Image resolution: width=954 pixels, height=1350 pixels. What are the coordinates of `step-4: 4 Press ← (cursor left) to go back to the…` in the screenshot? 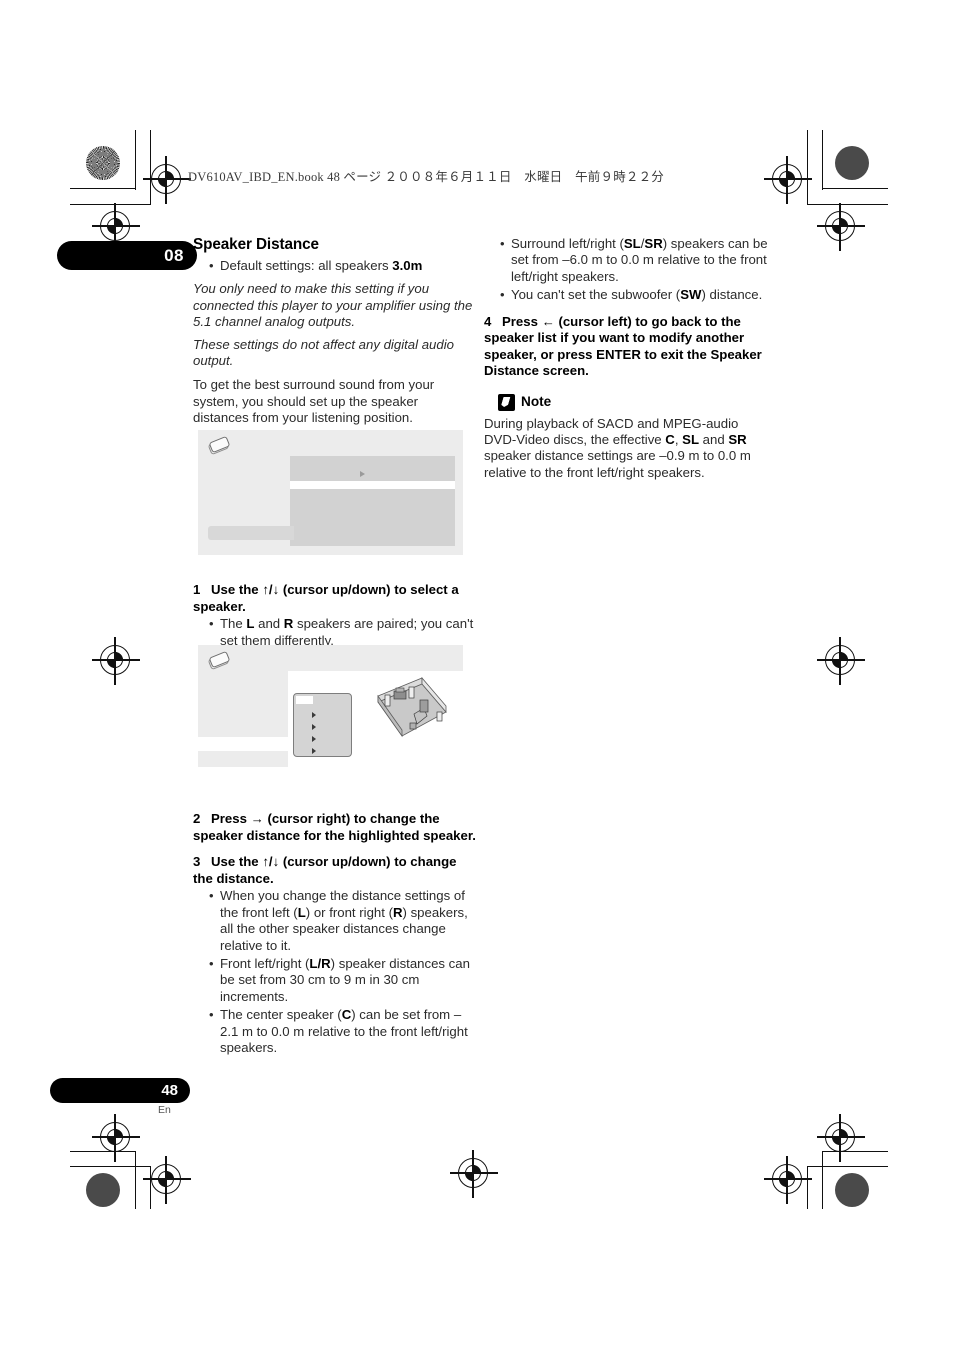 It's located at (626, 347).